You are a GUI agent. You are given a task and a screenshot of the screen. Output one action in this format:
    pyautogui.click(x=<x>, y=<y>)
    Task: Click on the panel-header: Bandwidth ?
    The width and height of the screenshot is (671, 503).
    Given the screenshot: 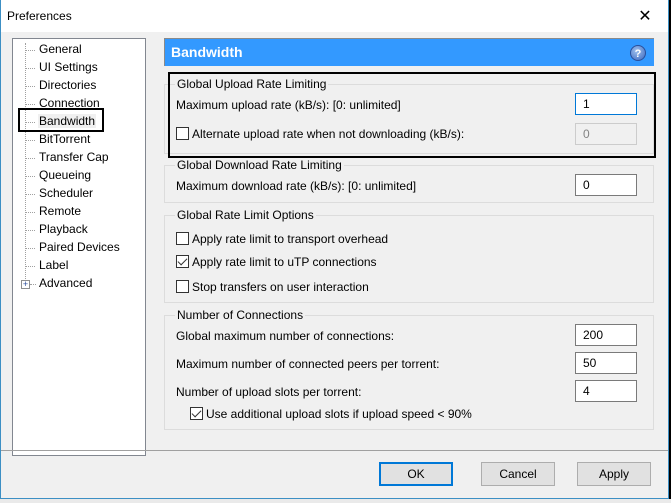 What is the action you would take?
    pyautogui.click(x=409, y=52)
    